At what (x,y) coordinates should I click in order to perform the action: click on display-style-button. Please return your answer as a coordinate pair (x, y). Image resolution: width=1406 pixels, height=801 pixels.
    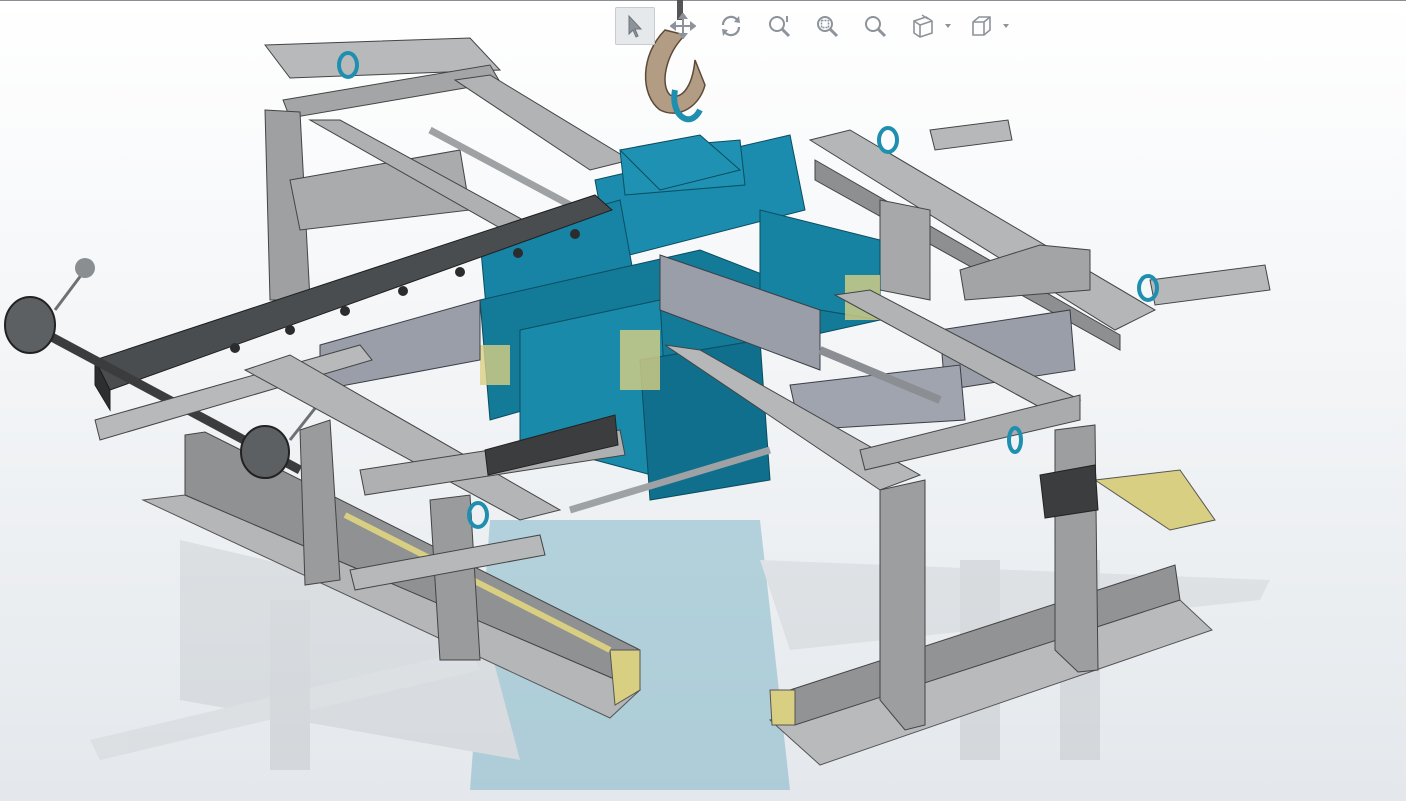
    Looking at the image, I should click on (981, 26).